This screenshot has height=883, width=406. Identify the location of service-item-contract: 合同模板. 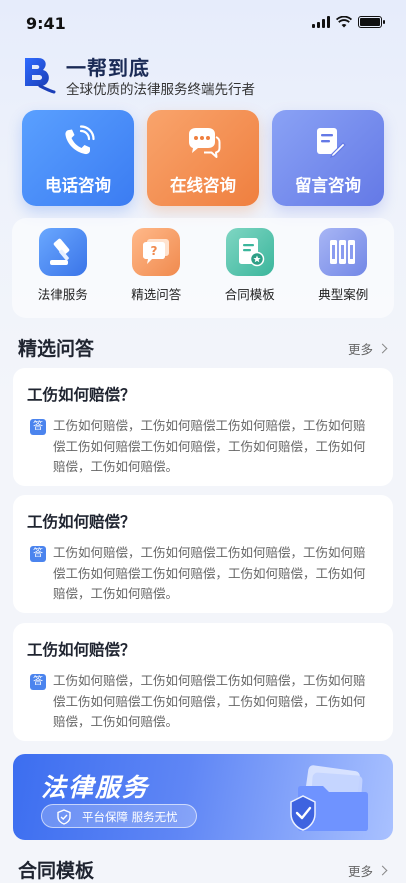
(250, 268).